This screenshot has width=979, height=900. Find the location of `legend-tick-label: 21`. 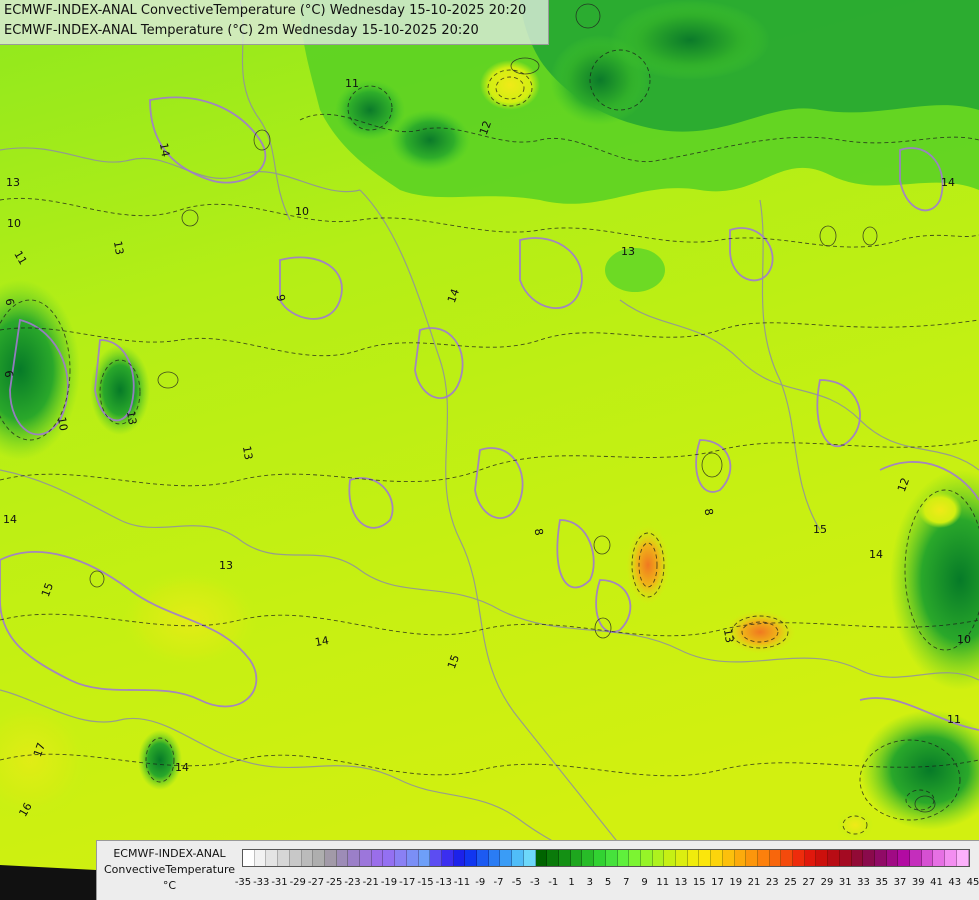

legend-tick-label: 21 is located at coordinates (754, 882).